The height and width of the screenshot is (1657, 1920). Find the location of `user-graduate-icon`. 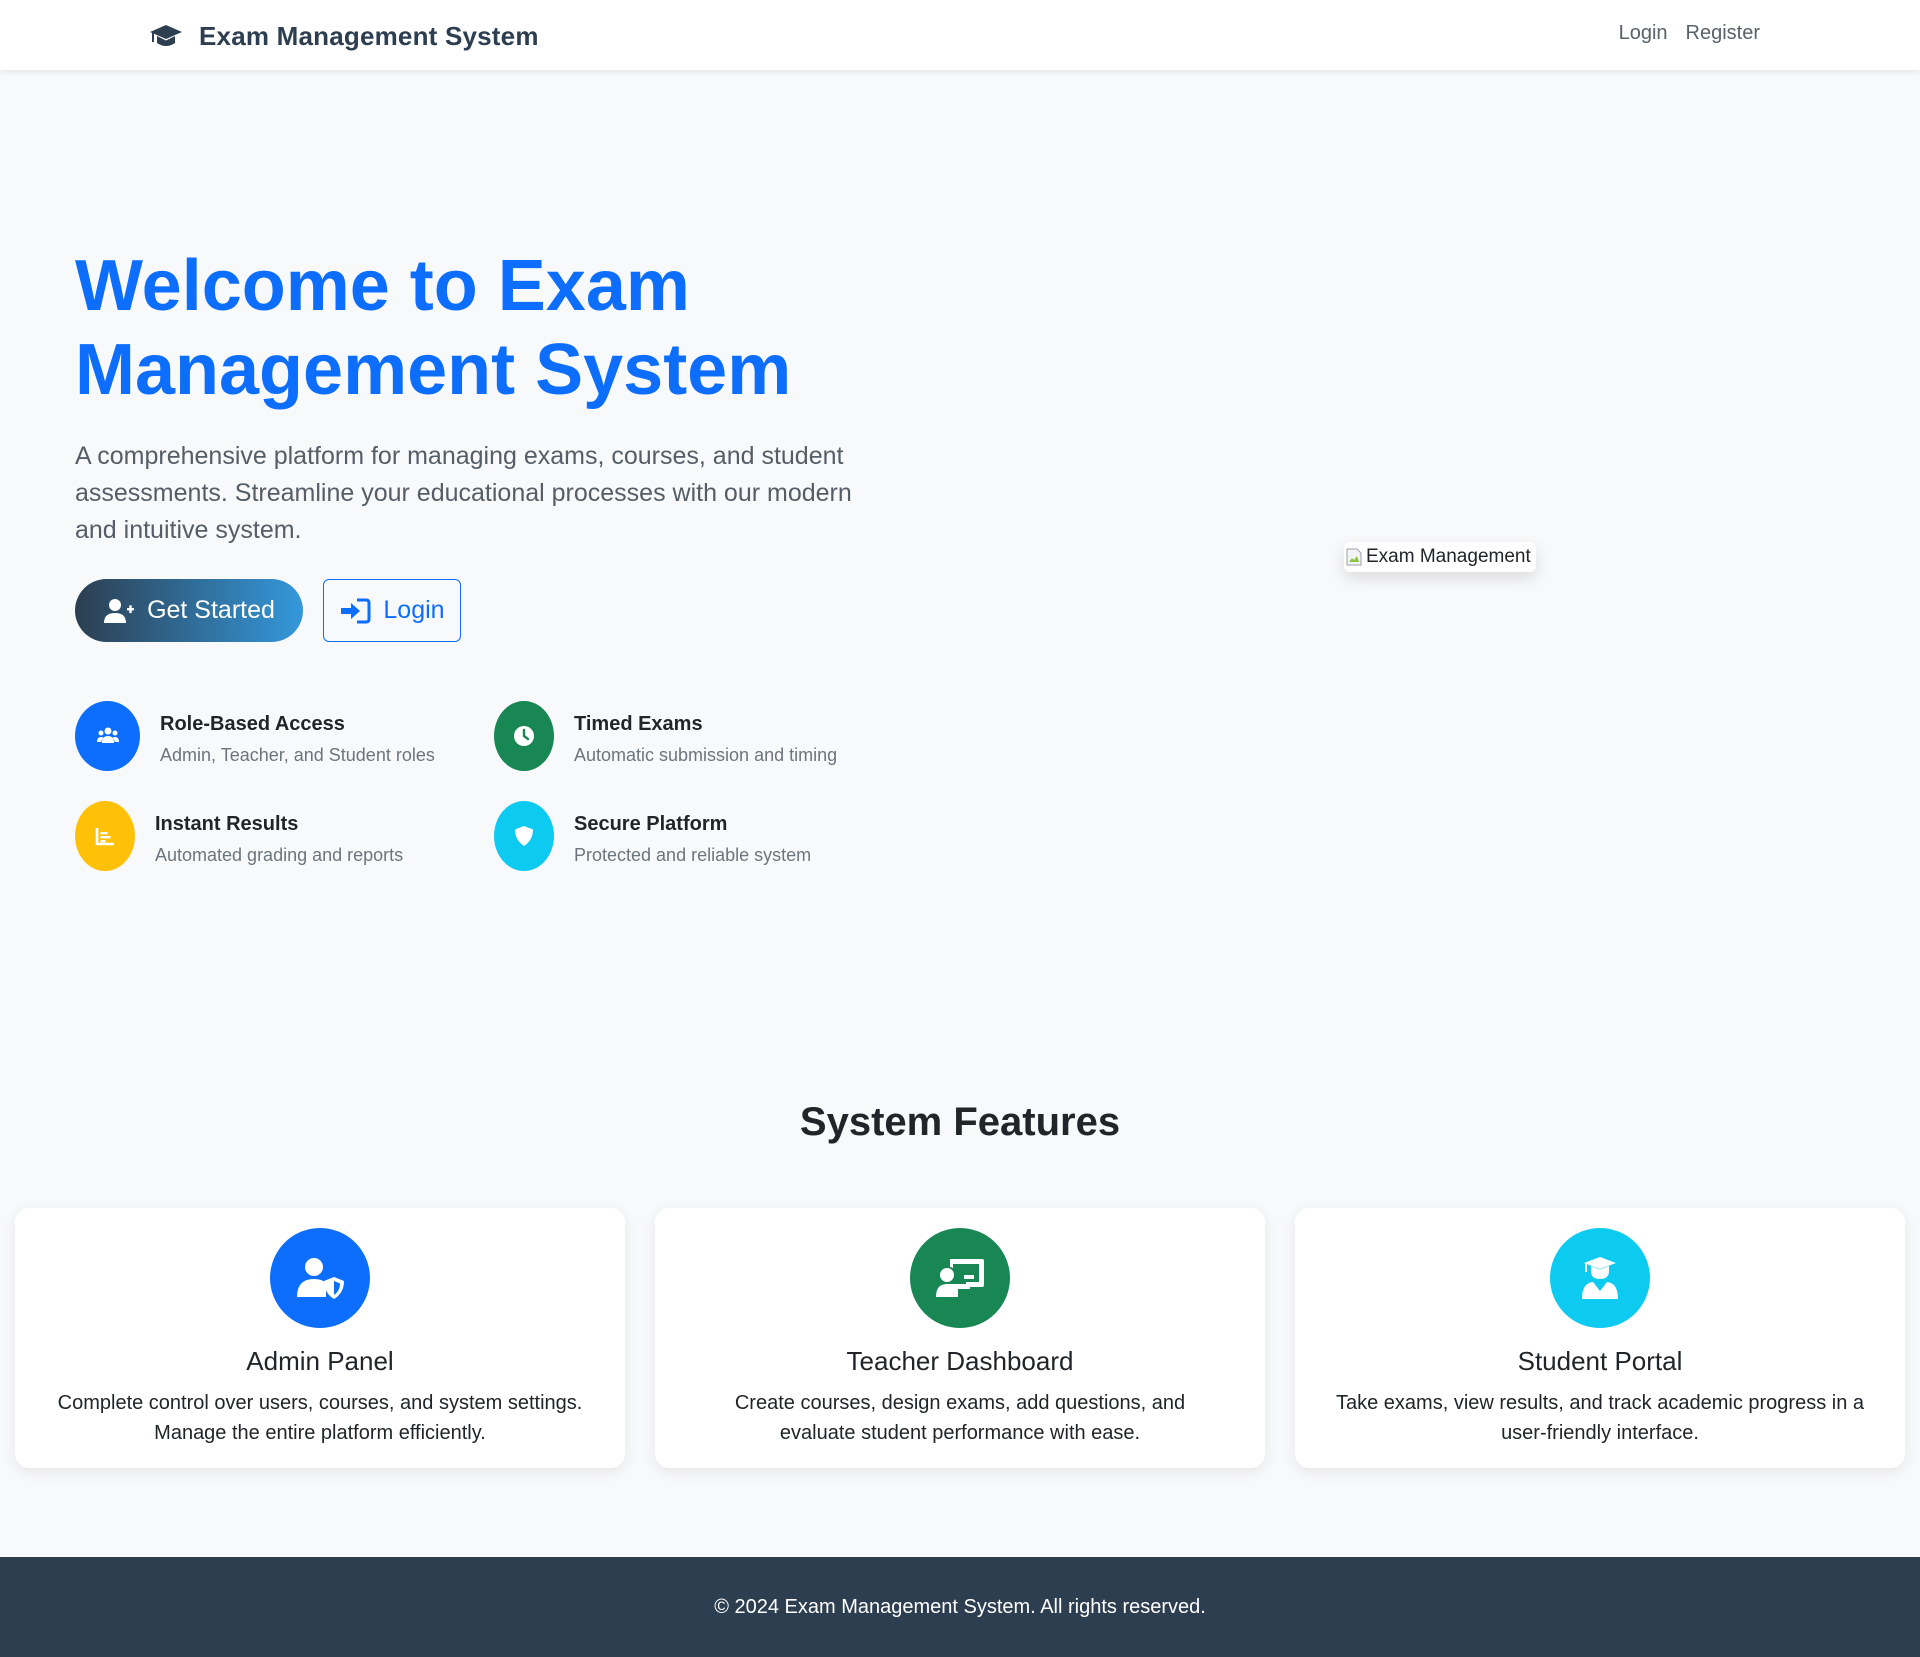

user-graduate-icon is located at coordinates (1600, 1278).